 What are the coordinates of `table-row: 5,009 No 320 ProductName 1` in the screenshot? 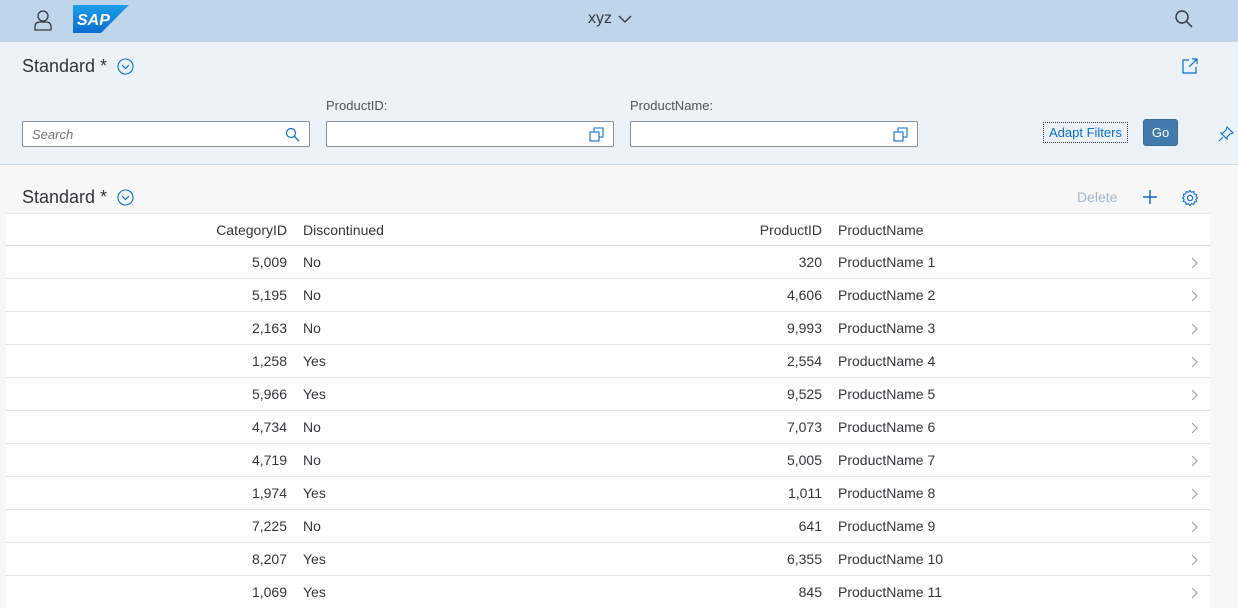 It's located at (608, 262).